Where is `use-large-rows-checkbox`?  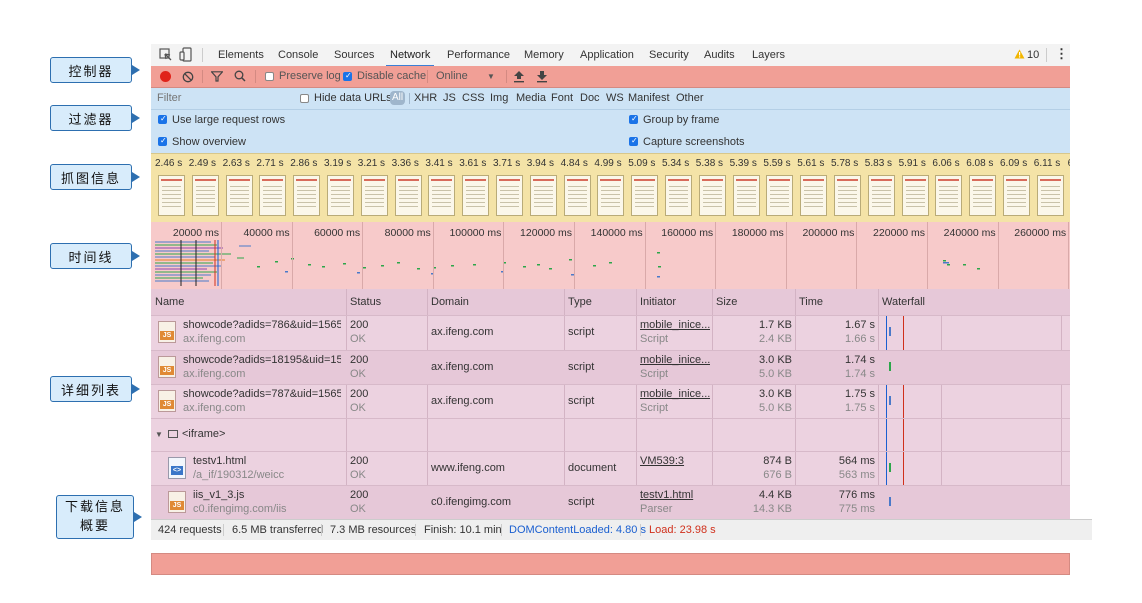
use-large-rows-checkbox is located at coordinates (162, 119).